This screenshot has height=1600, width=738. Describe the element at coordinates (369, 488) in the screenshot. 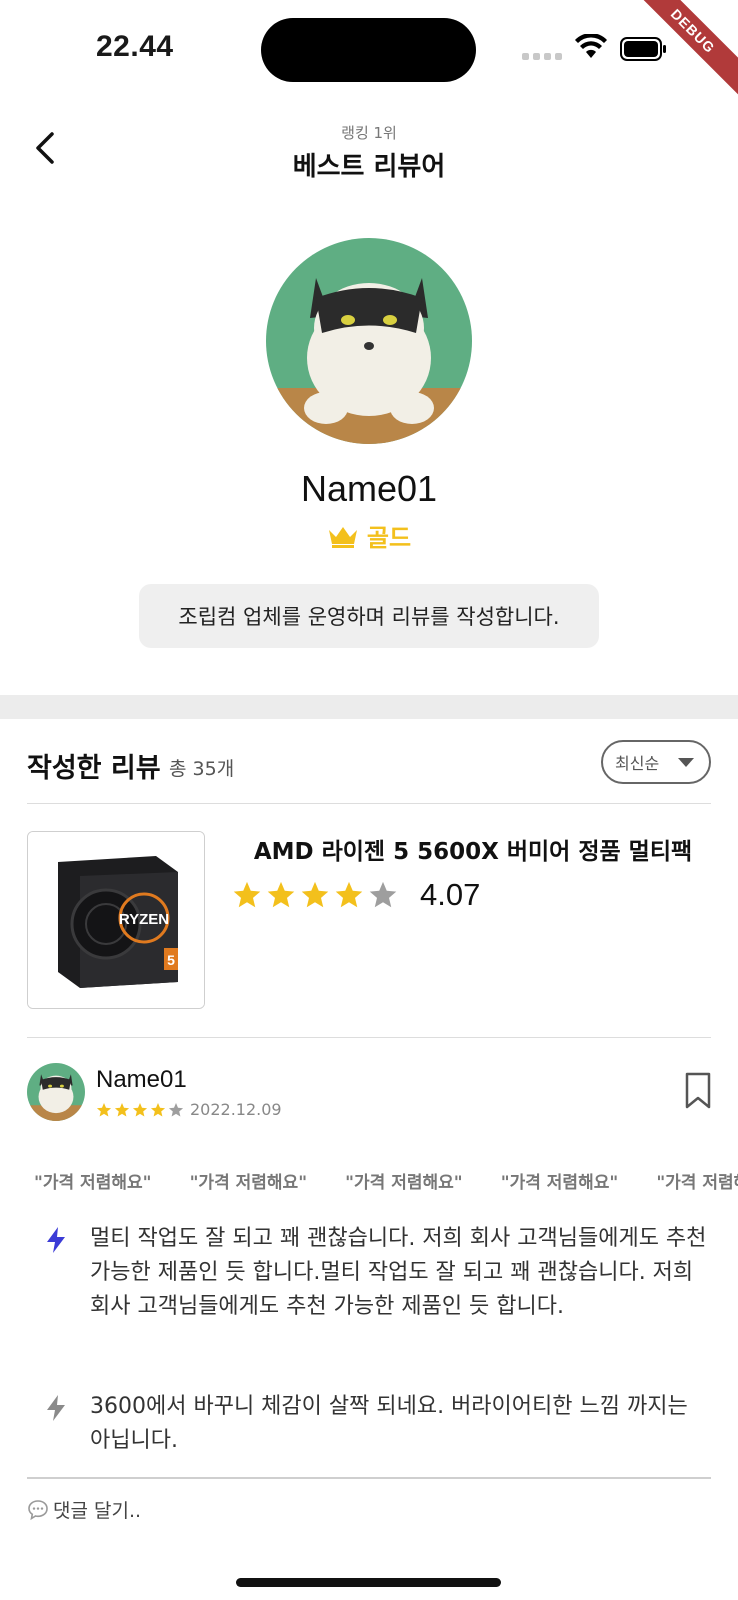

I see `profile-name: Name01` at that location.